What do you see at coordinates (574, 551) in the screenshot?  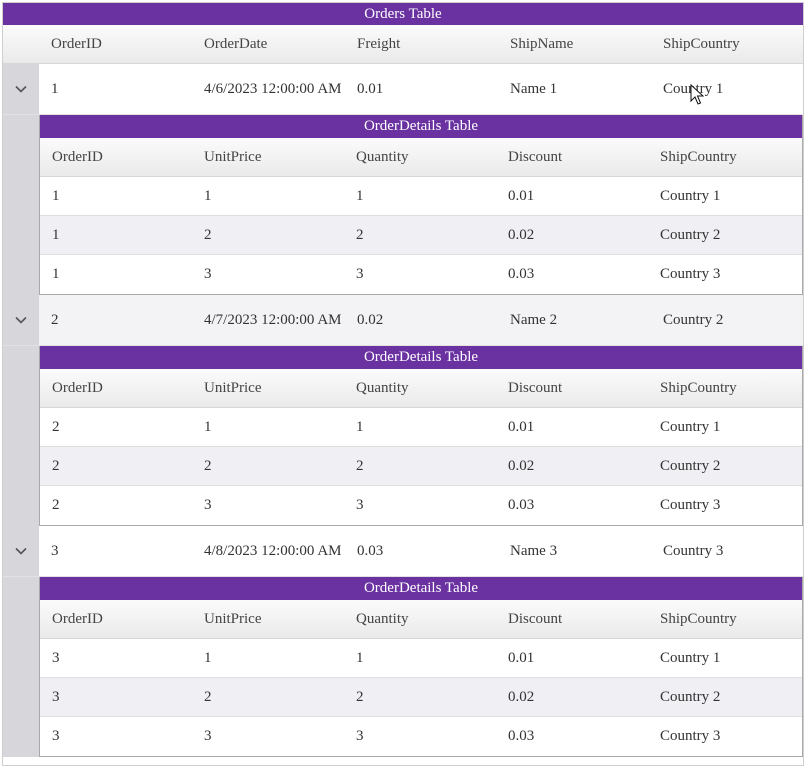 I see `cell-shipname: Name 3` at bounding box center [574, 551].